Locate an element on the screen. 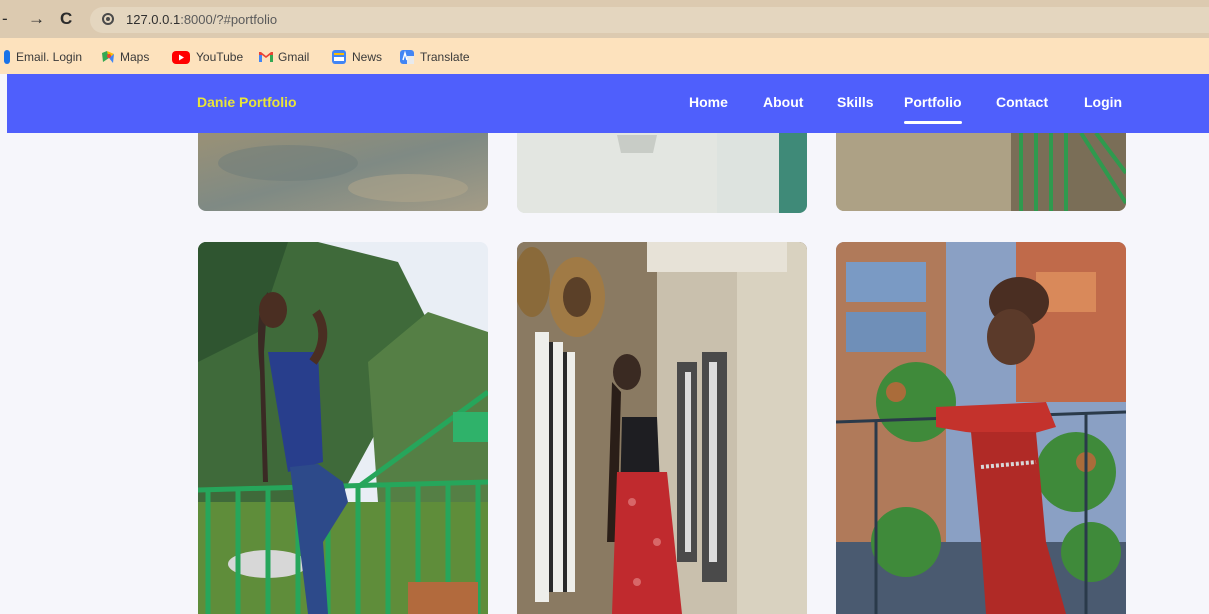  nav-about: About is located at coordinates (783, 102).